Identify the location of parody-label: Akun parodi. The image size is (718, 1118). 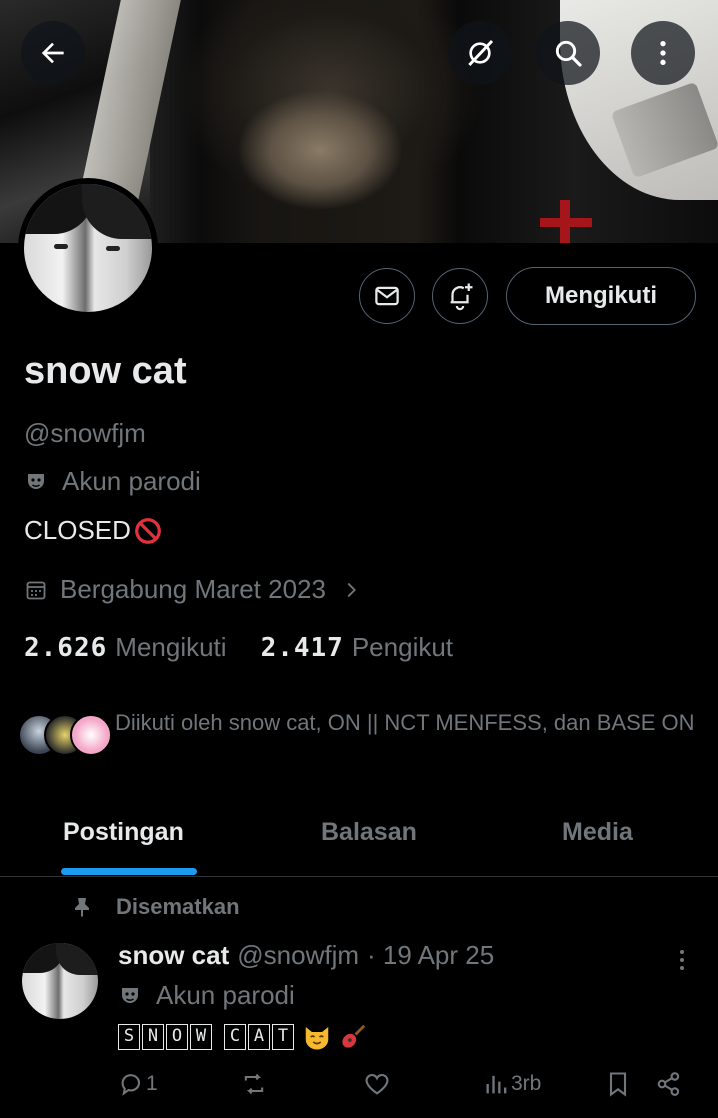
(112, 481).